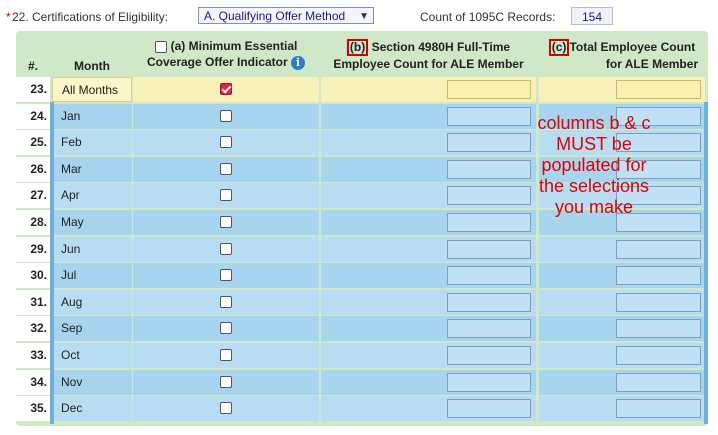  What do you see at coordinates (92, 116) in the screenshot?
I see `row-month: Jan` at bounding box center [92, 116].